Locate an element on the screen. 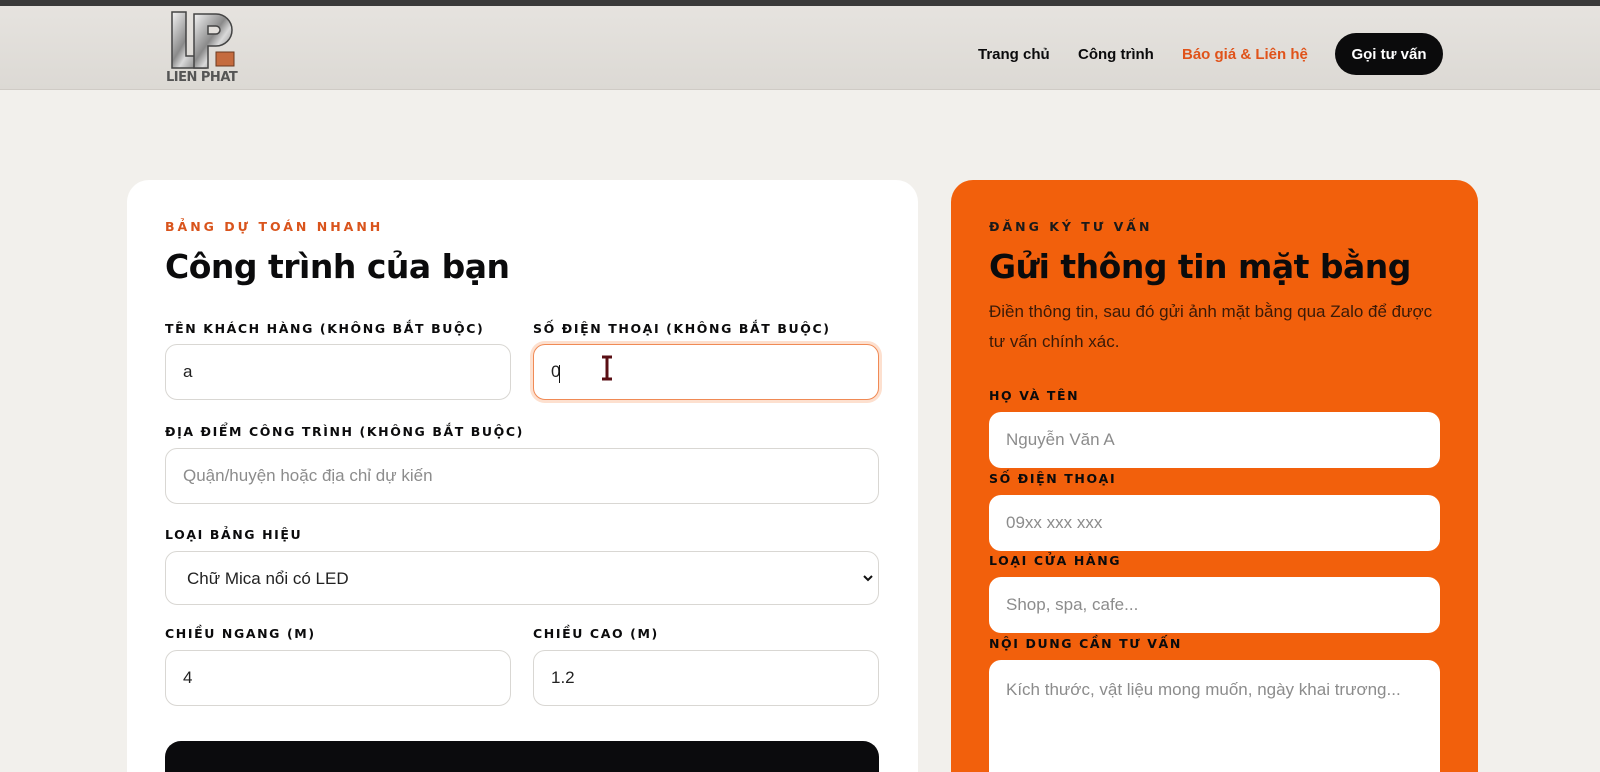  width-label: CHIỀU NGANG (M) is located at coordinates (240, 633).